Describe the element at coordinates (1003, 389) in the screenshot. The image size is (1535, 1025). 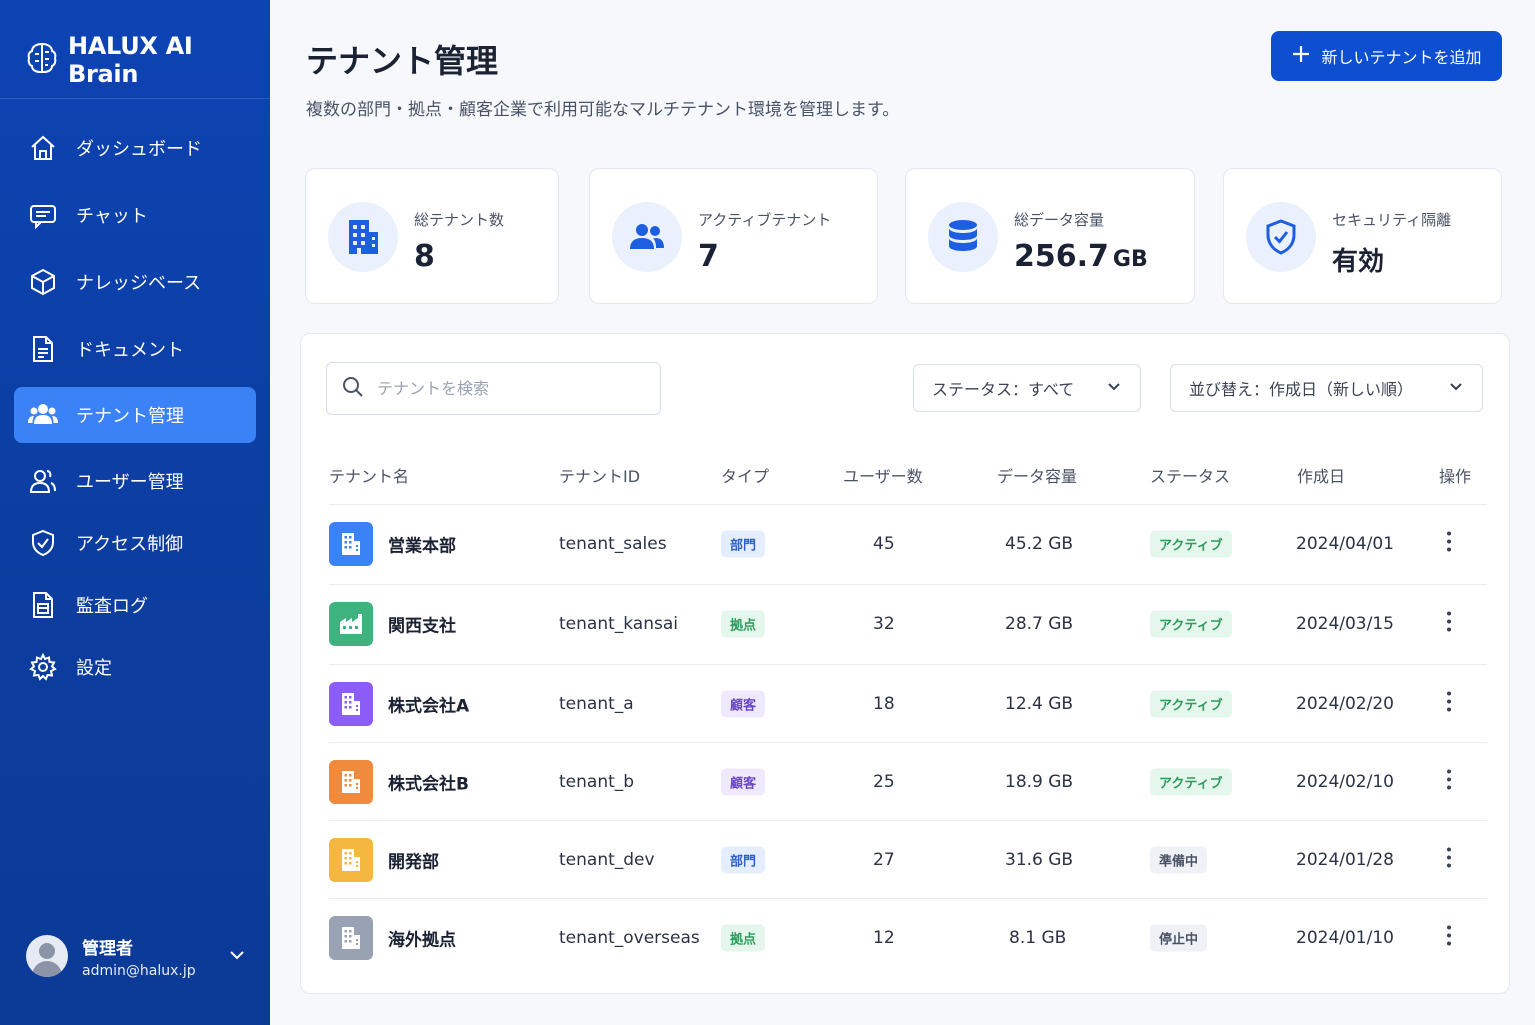
I see `status-filter-label: ステータス：すべて` at that location.